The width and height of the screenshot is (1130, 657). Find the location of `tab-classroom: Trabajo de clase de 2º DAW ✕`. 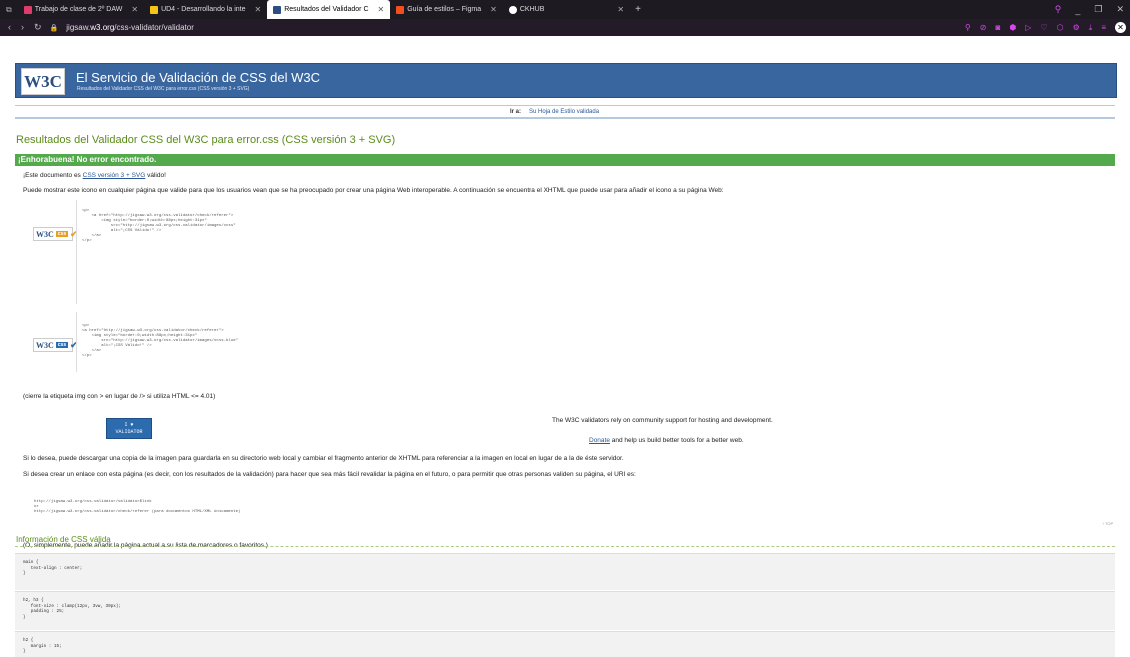

tab-classroom: Trabajo de clase de 2º DAW ✕ is located at coordinates (81, 9).